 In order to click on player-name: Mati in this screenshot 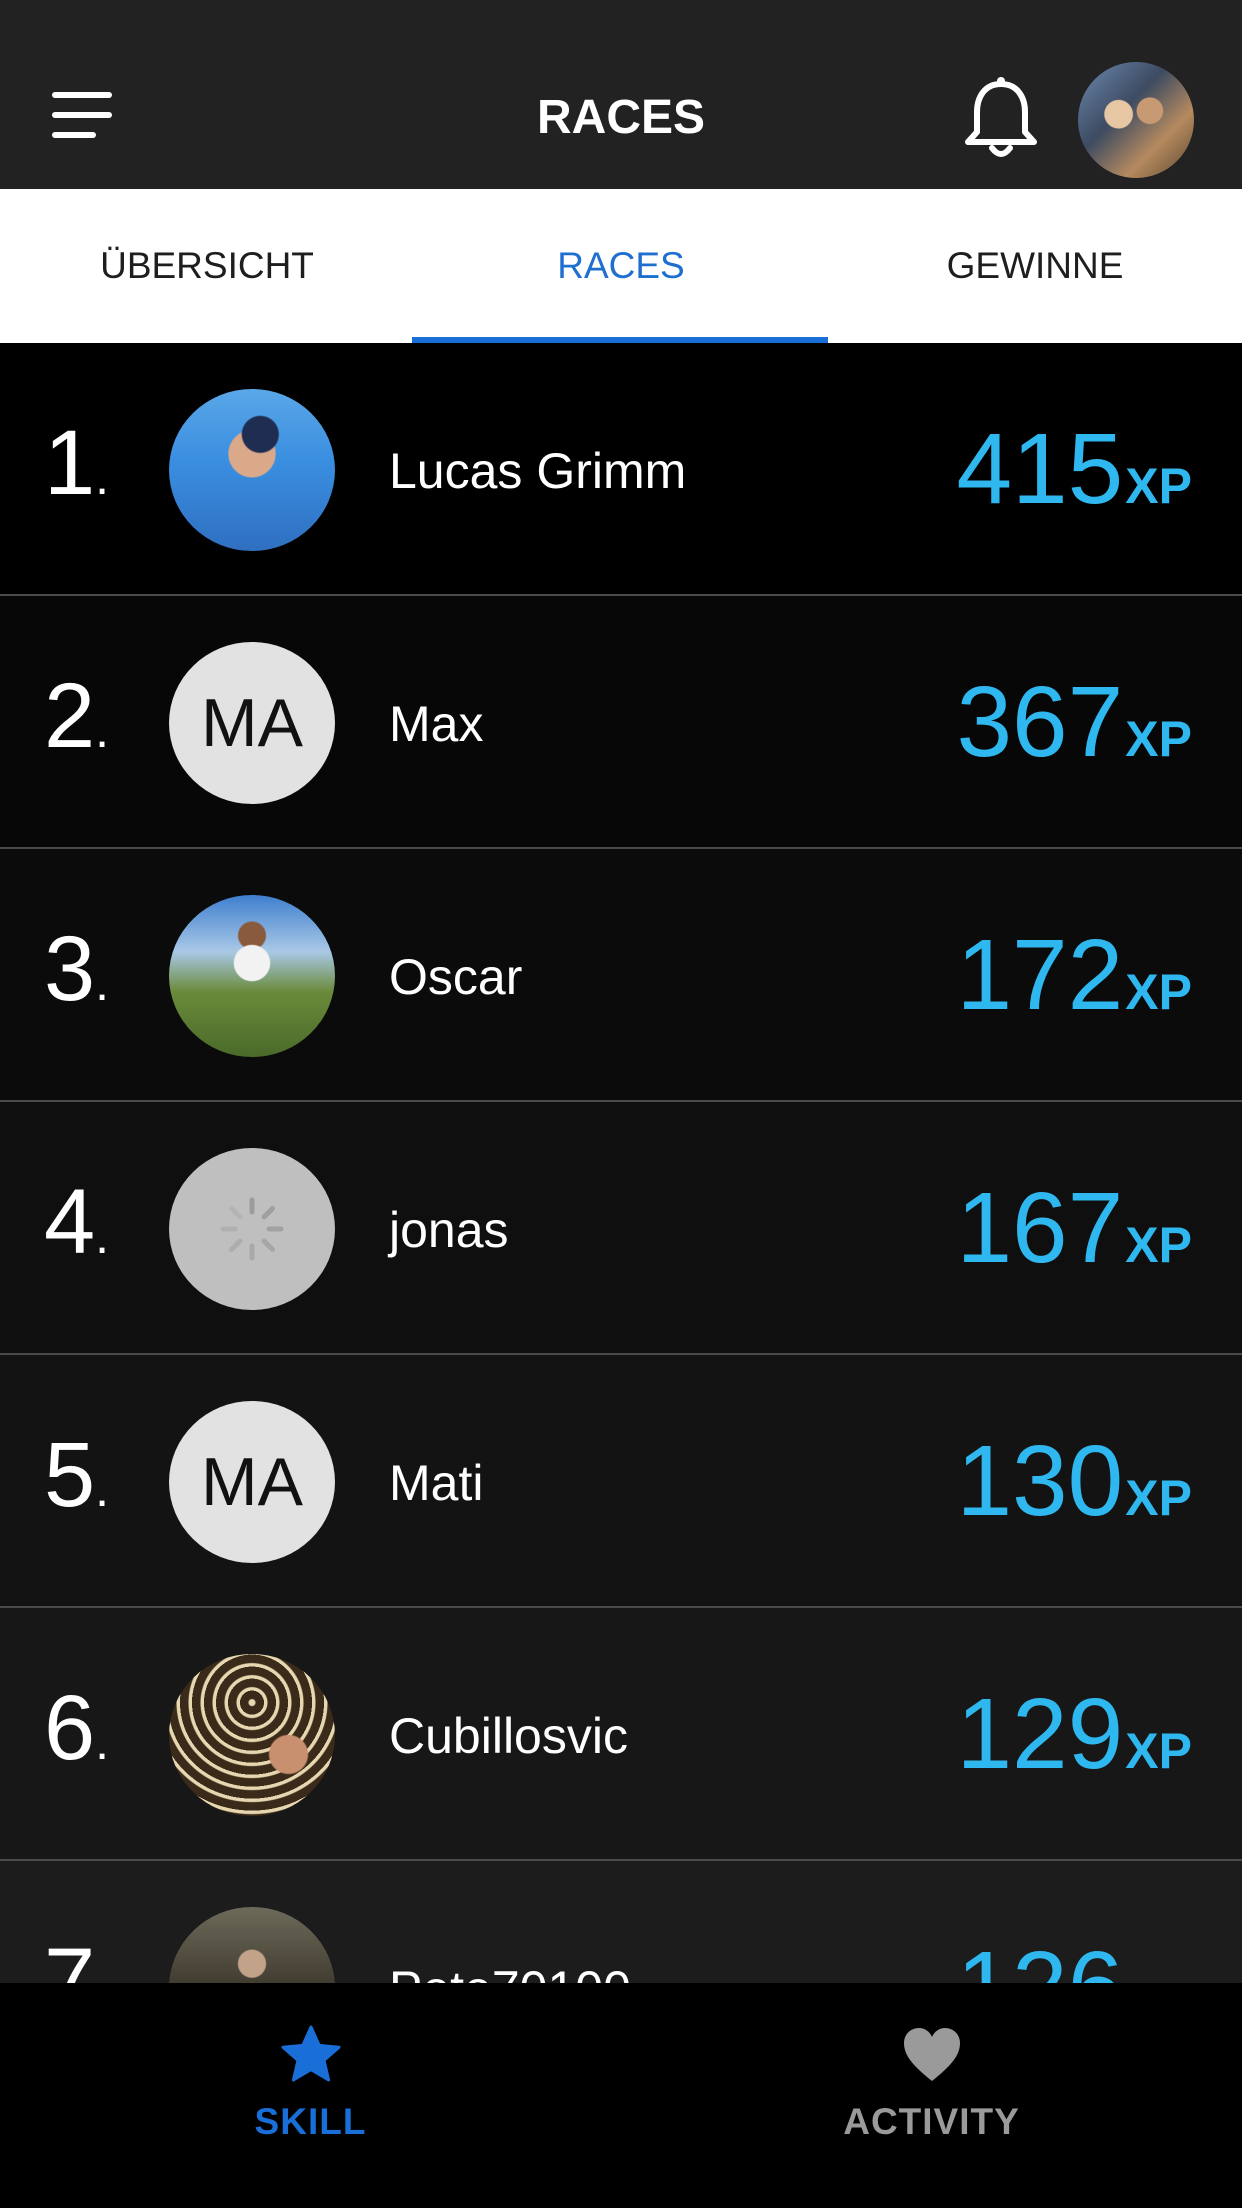, I will do `click(436, 1483)`.